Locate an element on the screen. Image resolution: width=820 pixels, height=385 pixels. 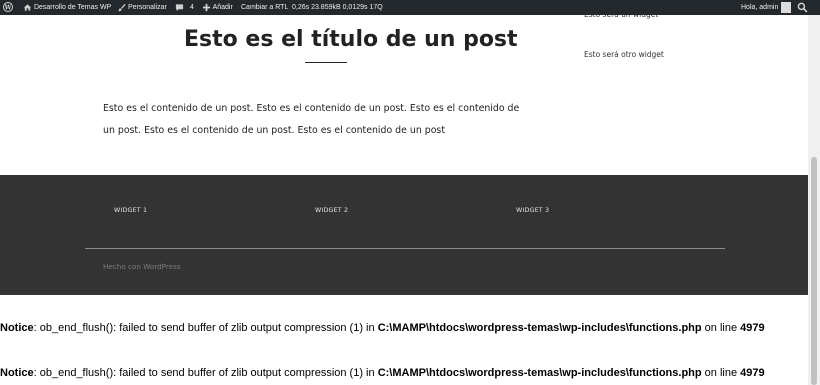
footer-widget-2: WIDGET 2 is located at coordinates (332, 210).